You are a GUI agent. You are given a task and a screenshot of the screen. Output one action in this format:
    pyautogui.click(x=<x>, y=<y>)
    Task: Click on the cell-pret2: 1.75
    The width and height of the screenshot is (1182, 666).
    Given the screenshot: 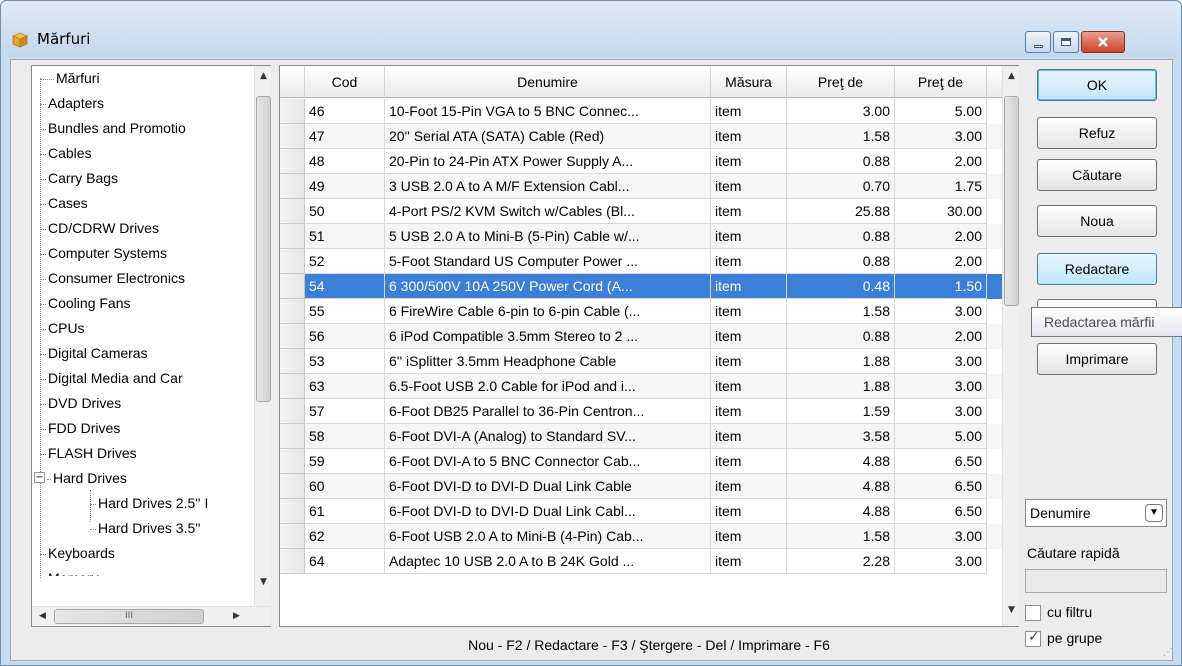 What is the action you would take?
    pyautogui.click(x=941, y=186)
    